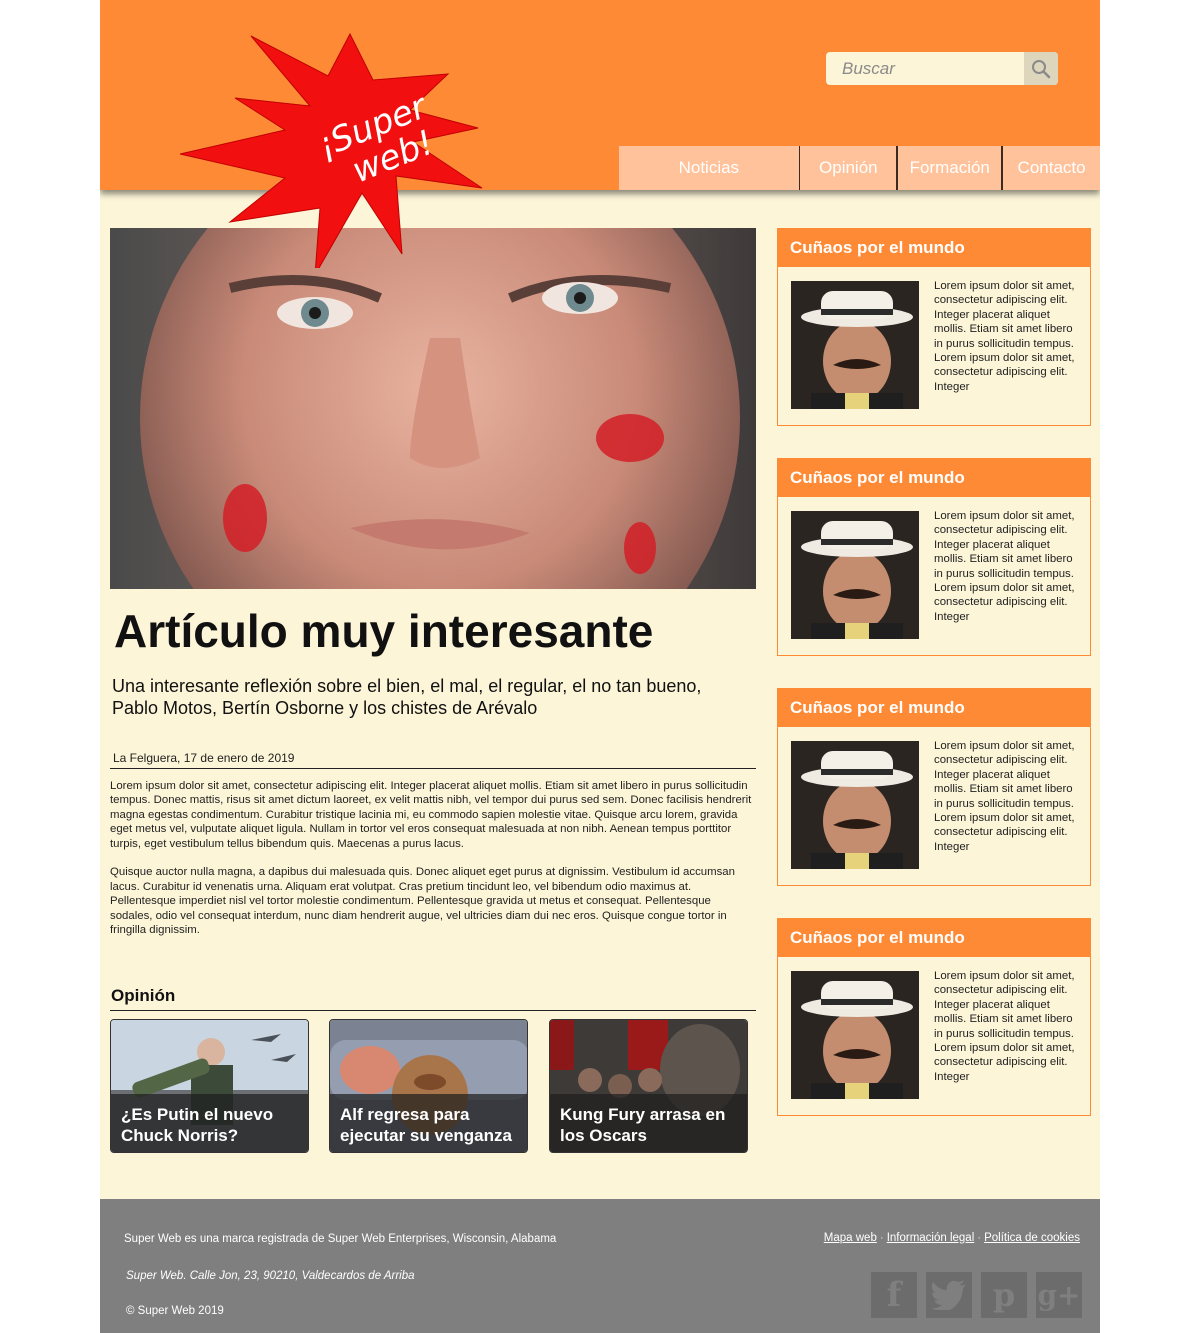 Image resolution: width=1200 pixels, height=1333 pixels. What do you see at coordinates (428, 1123) in the screenshot?
I see `opinion-card-title: Alf regresa para ejecutar su venganza` at bounding box center [428, 1123].